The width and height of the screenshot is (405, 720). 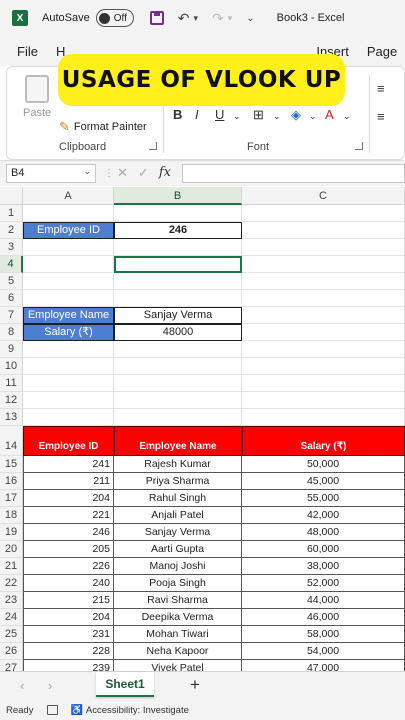 I want to click on salary-cell: 46,000, so click(x=323, y=617).